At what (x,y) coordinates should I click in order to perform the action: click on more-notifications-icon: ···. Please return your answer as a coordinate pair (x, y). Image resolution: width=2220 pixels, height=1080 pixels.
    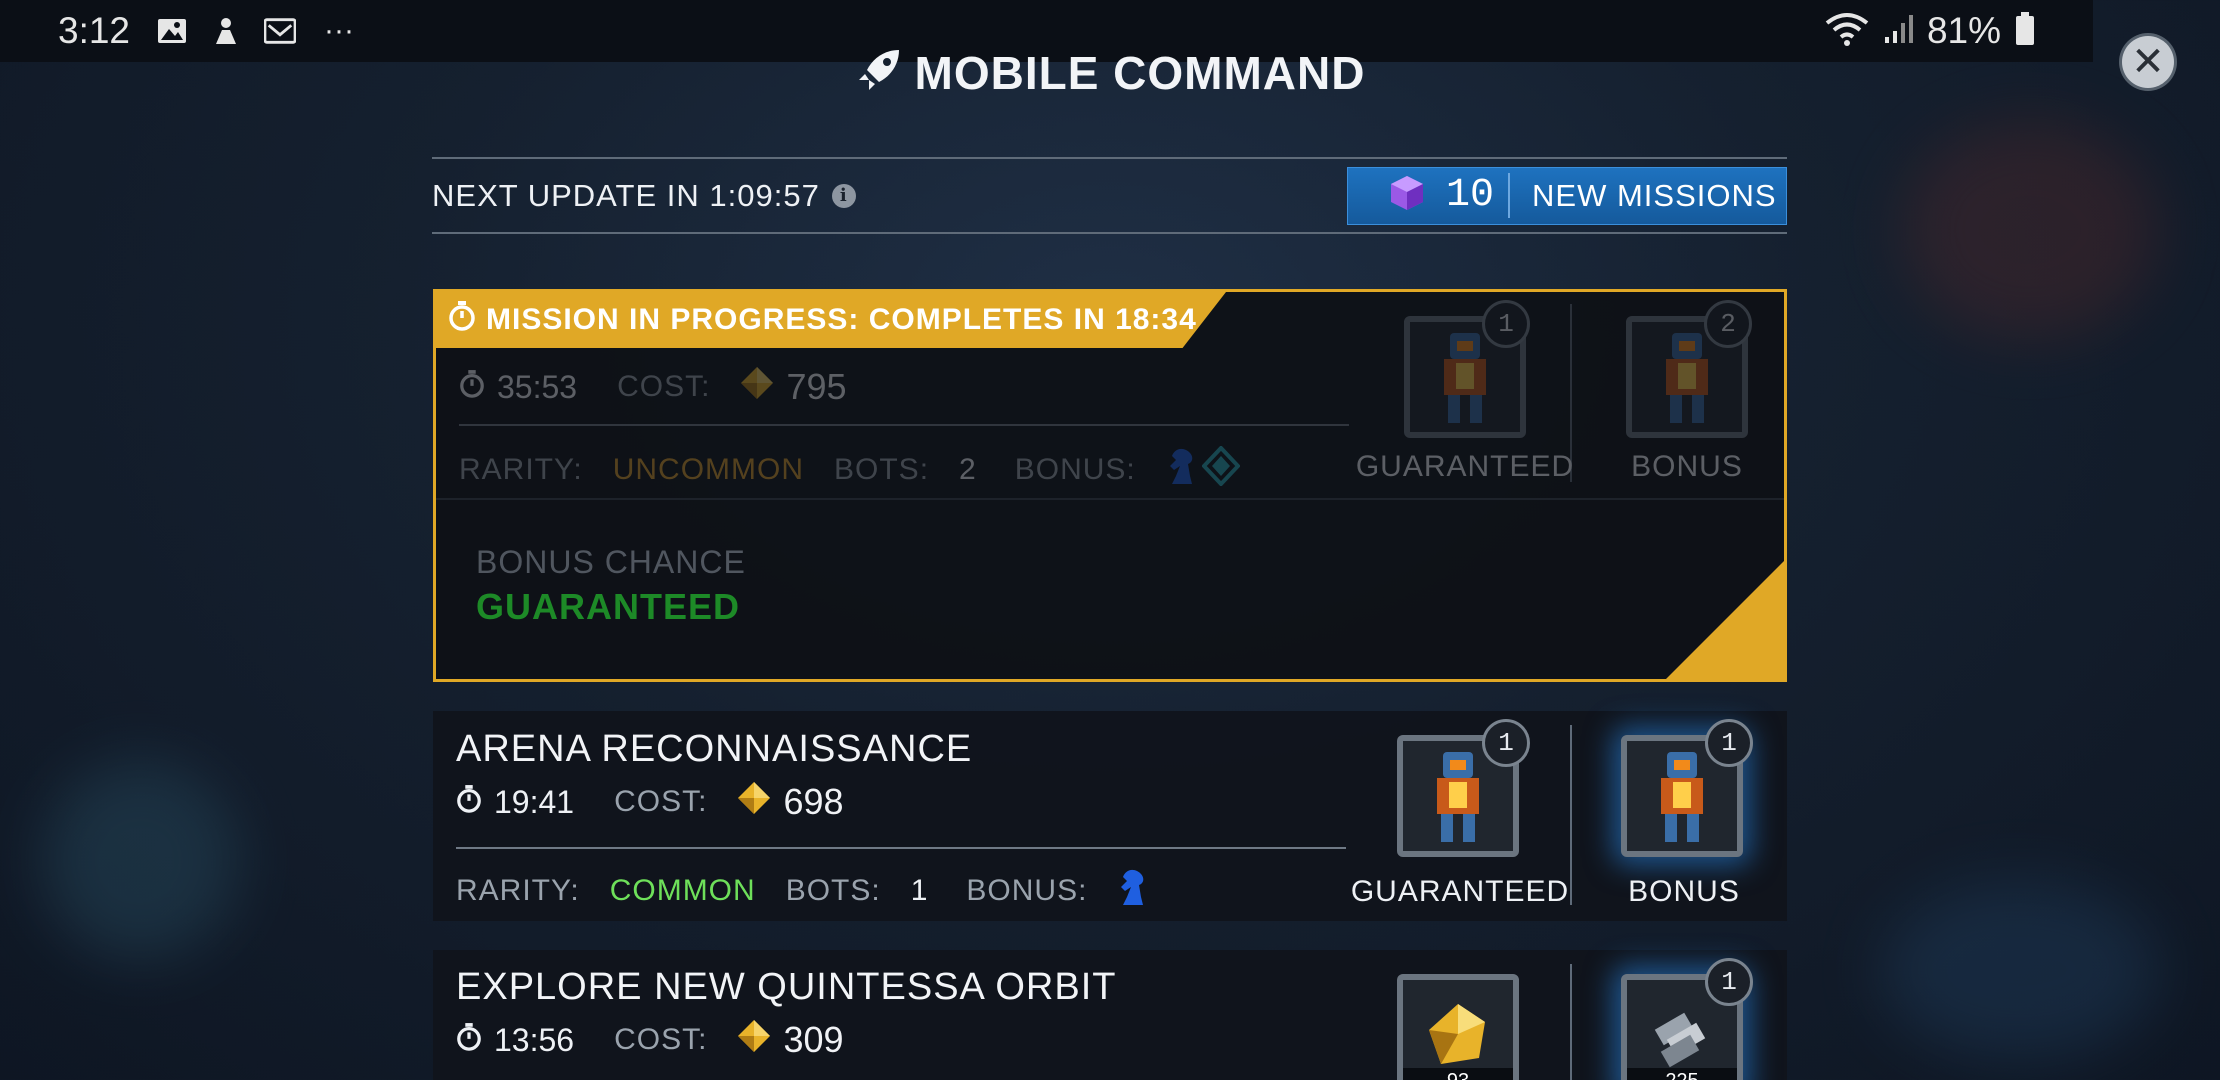
    Looking at the image, I should click on (339, 30).